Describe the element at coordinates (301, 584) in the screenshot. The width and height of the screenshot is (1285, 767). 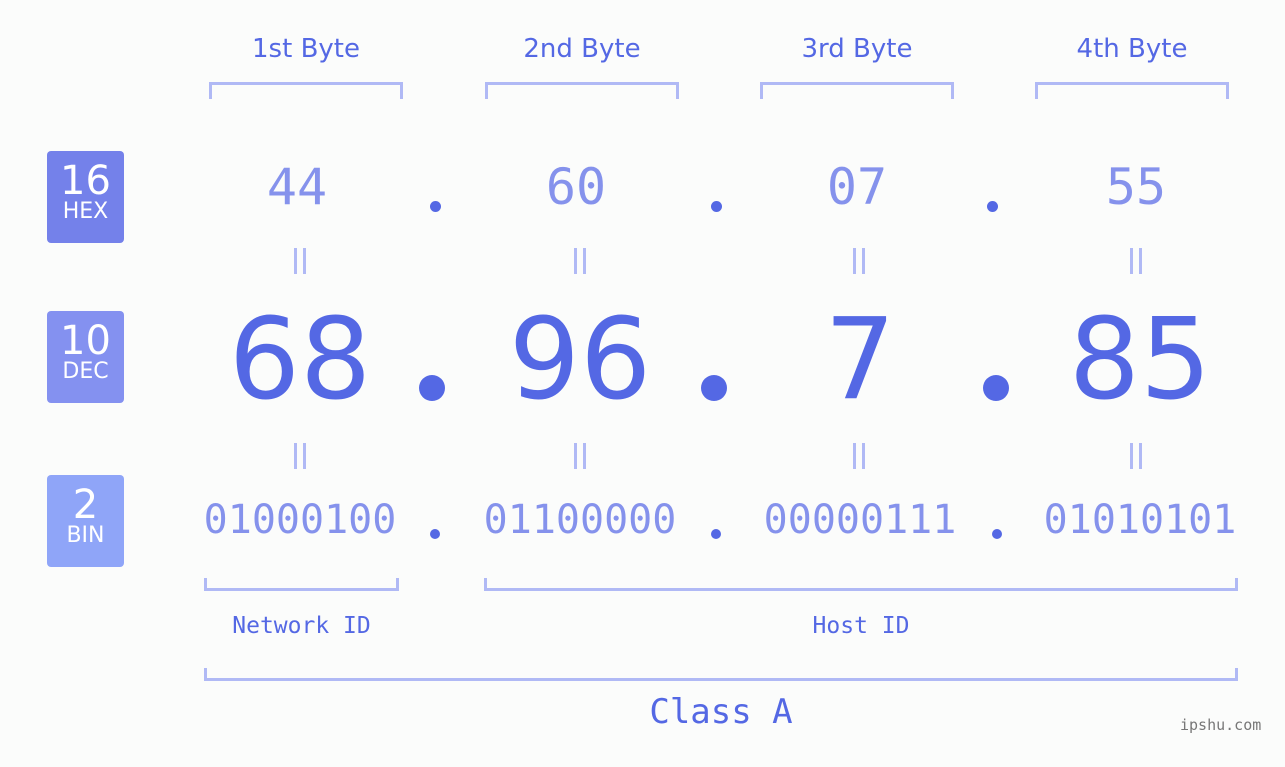
I see `network-id-bracket` at that location.